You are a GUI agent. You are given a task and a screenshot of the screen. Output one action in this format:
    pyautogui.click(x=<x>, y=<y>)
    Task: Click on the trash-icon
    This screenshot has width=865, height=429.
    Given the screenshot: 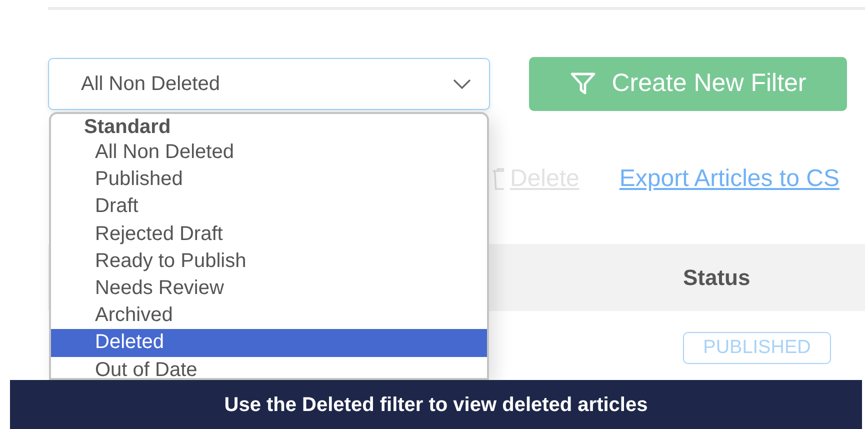 What is the action you would take?
    pyautogui.click(x=498, y=179)
    